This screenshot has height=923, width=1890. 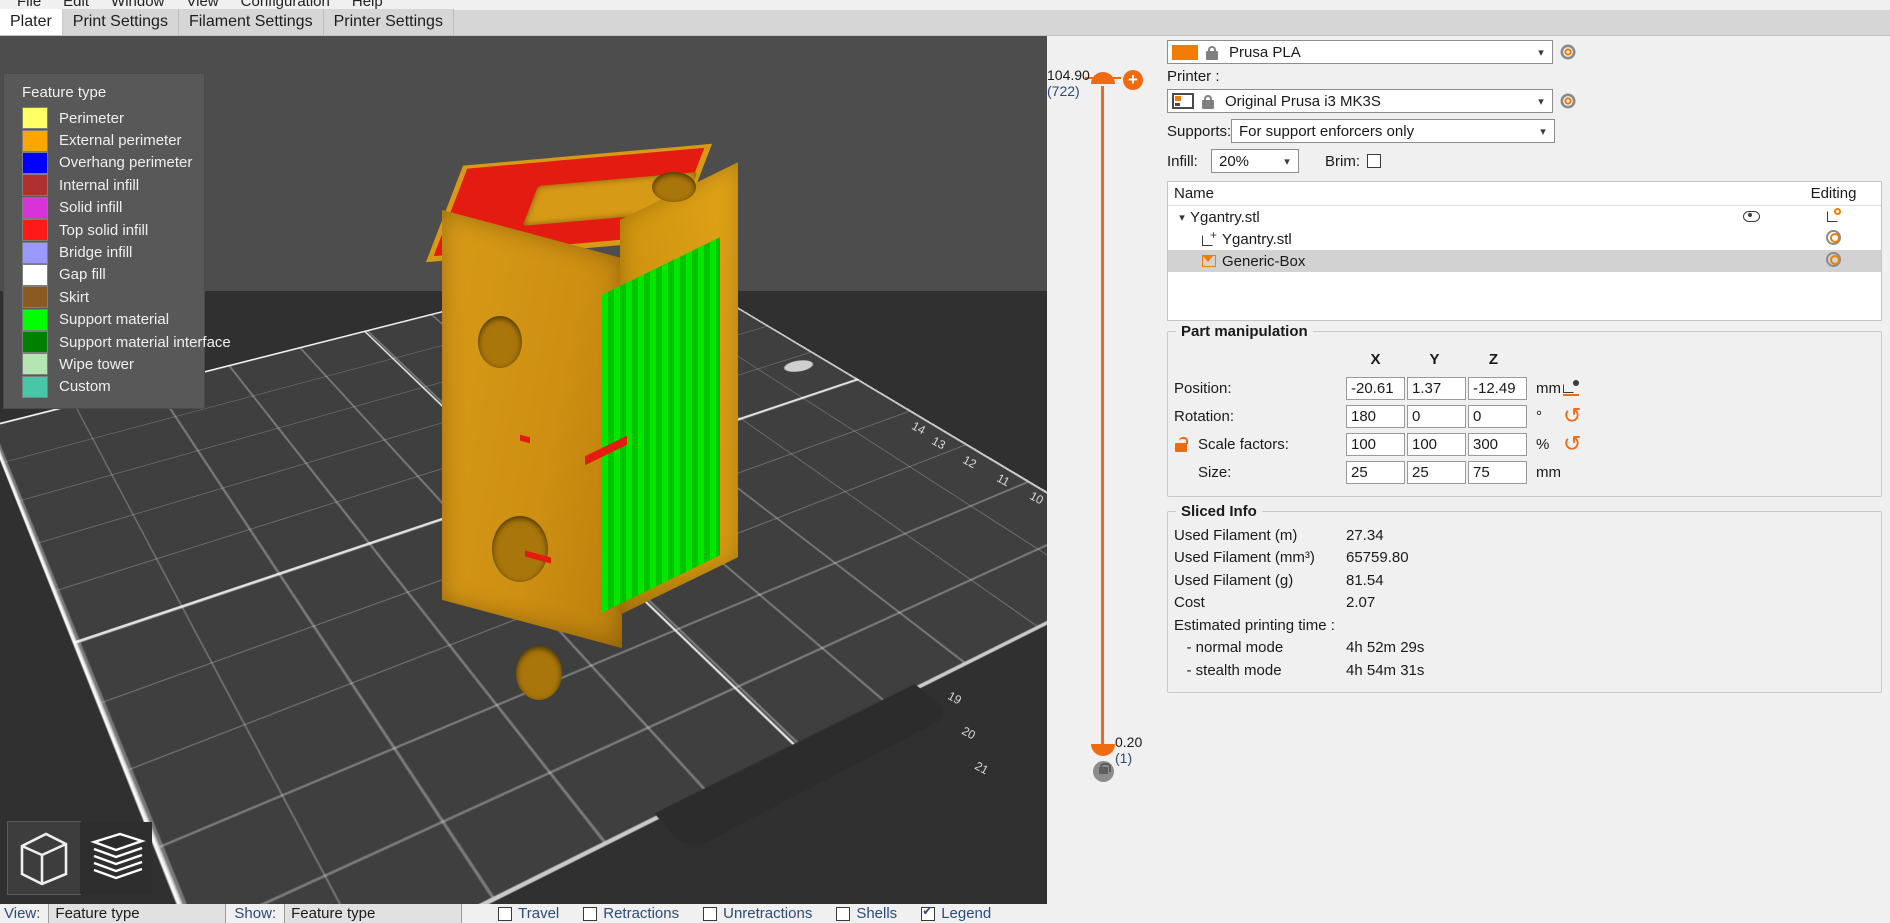 I want to click on legend-item-solid-infill: Solid infill, so click(x=104, y=207).